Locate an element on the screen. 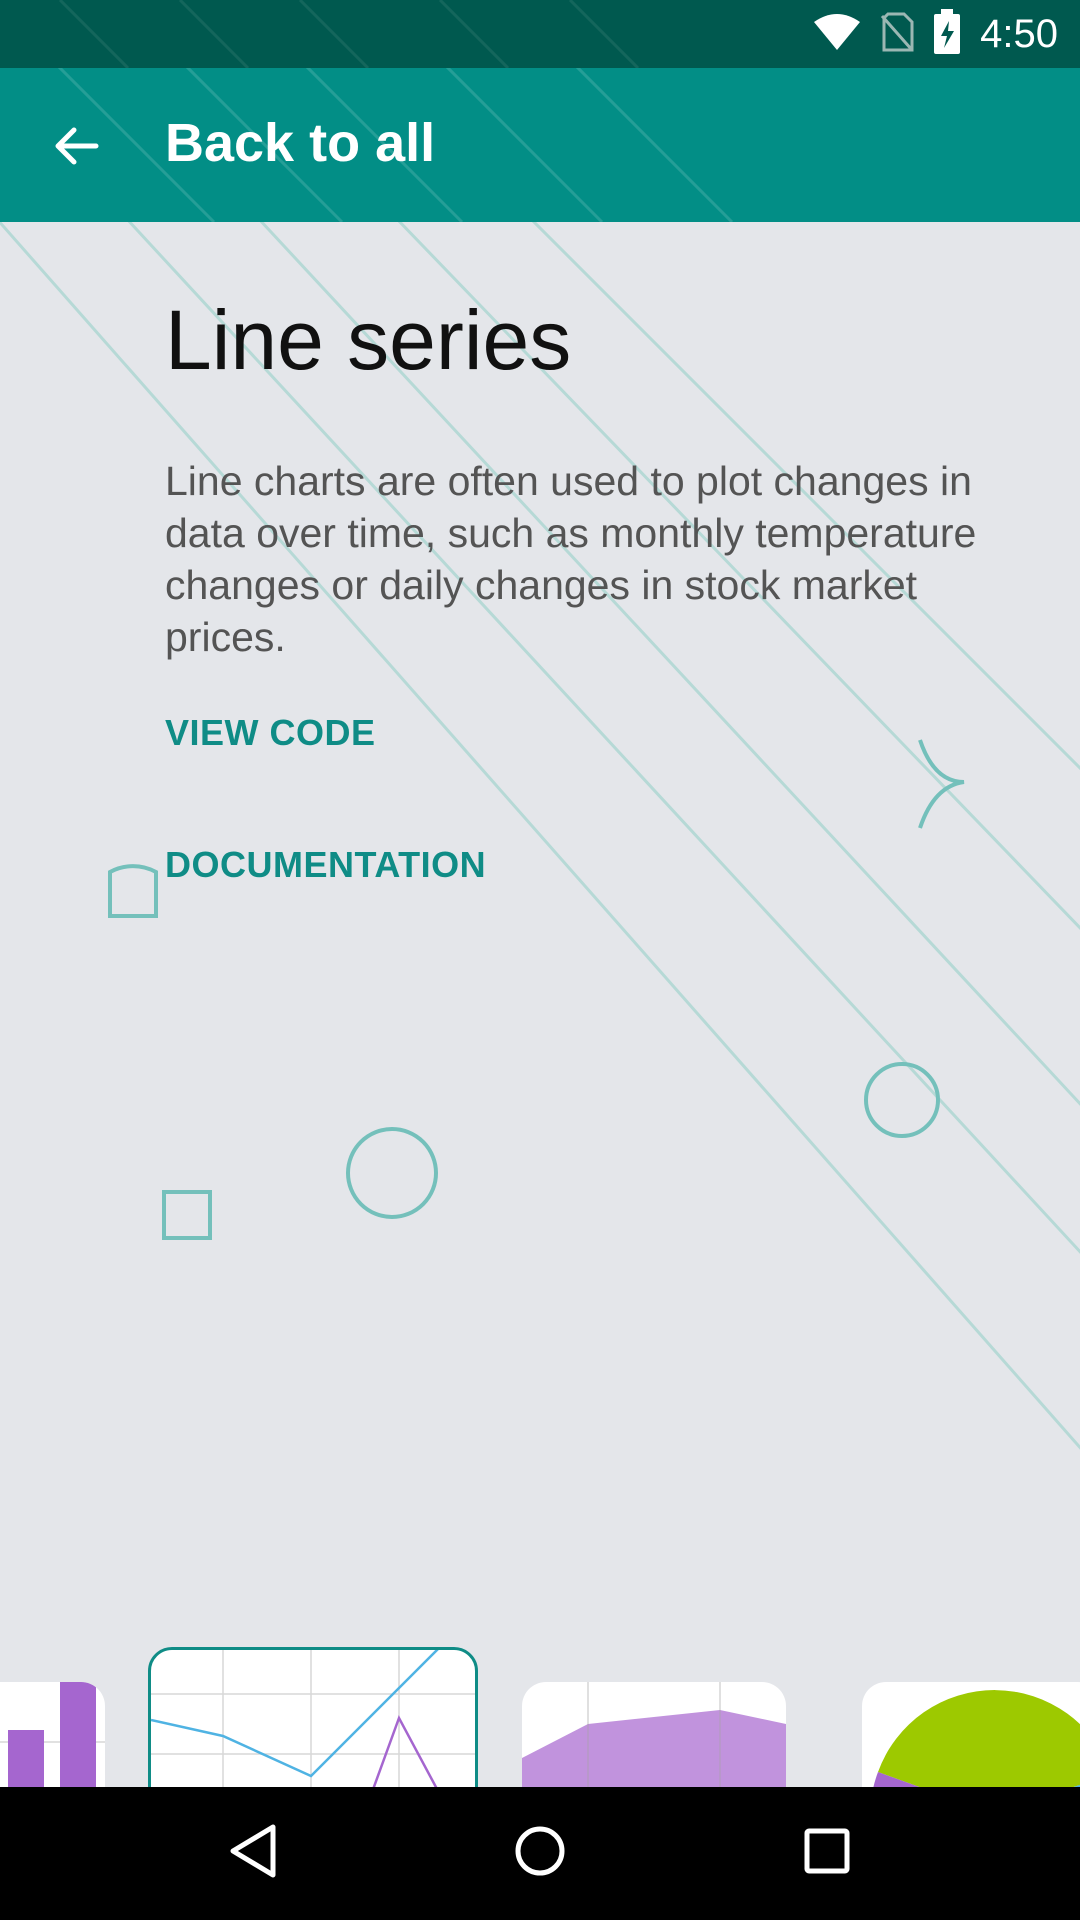 This screenshot has width=1080, height=1920. page-title: Line series is located at coordinates (368, 340).